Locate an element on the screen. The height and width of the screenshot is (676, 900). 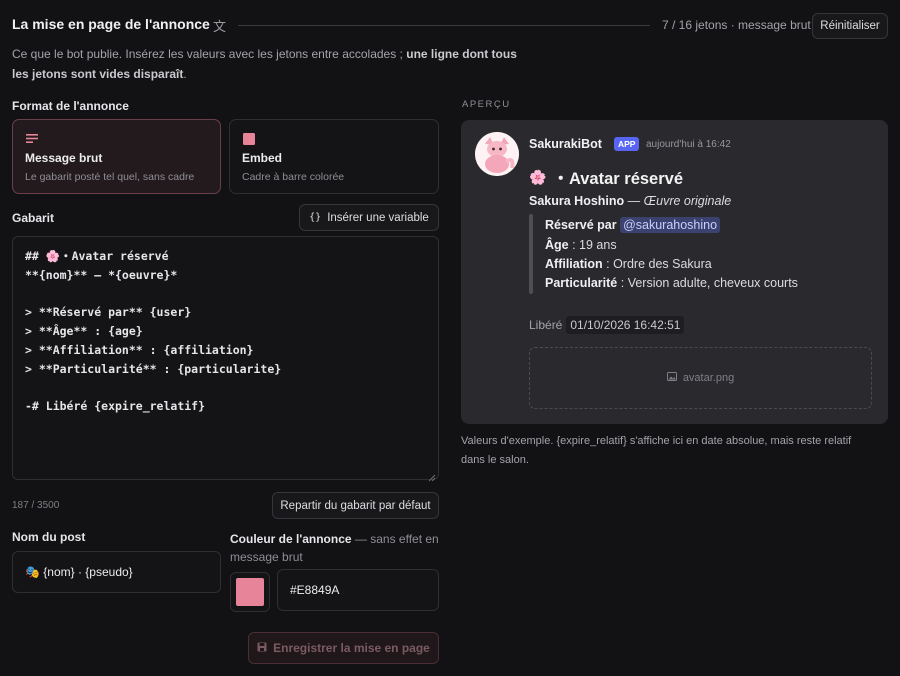
save-icon is located at coordinates (262, 648).